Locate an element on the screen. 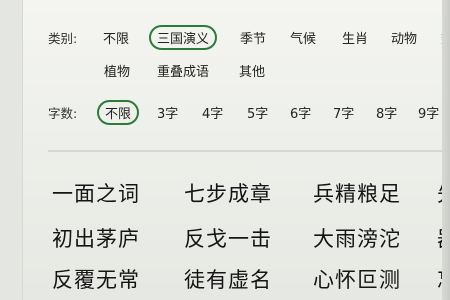 This screenshot has height=300, width=450. char-count-option-9: 9字 is located at coordinates (428, 112).